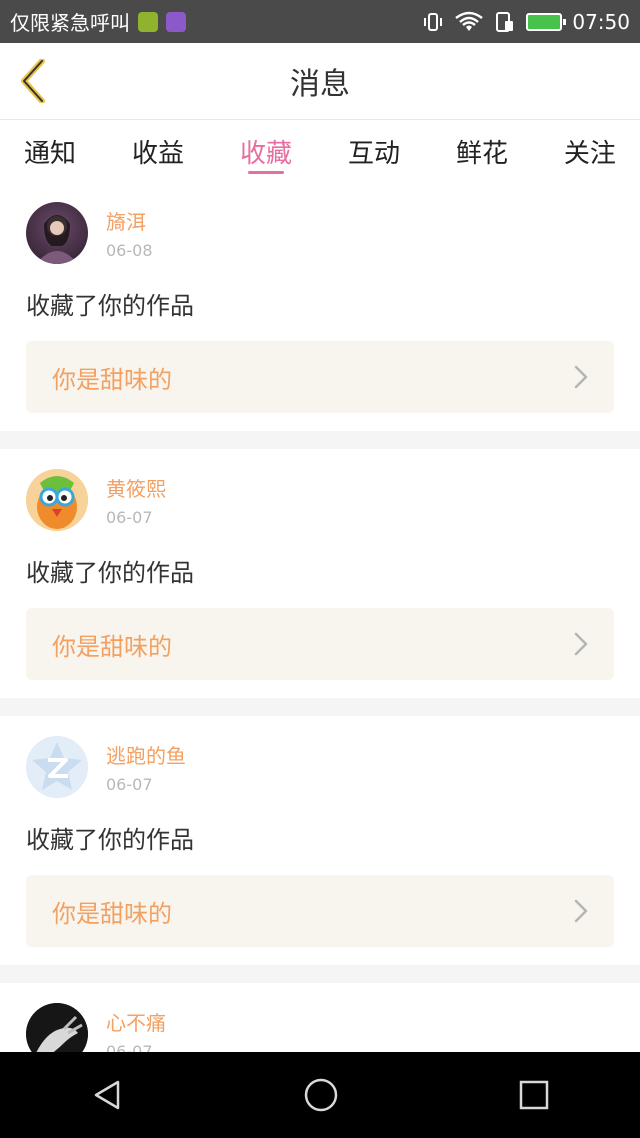 The height and width of the screenshot is (1138, 640). Describe the element at coordinates (481, 153) in the screenshot. I see `tab-label: 鲜花` at that location.